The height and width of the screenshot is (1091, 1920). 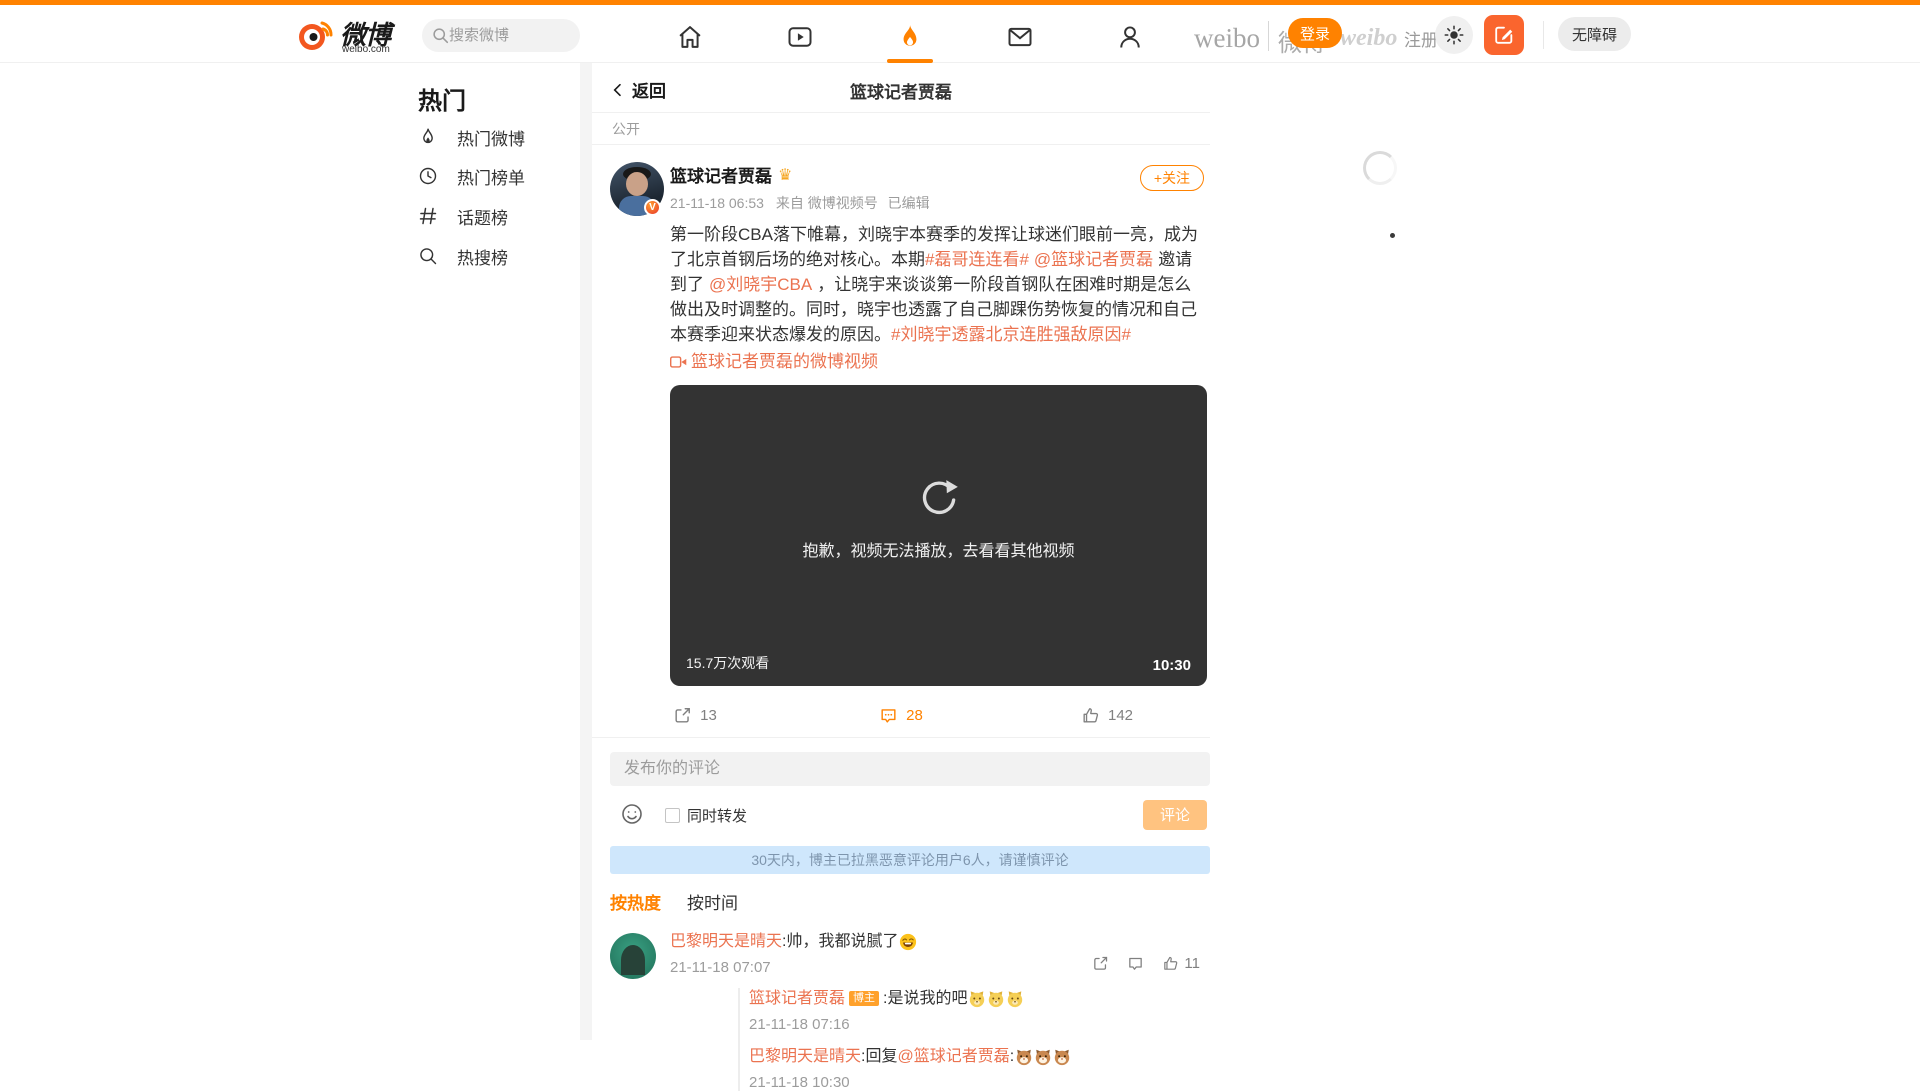 I want to click on register-link: 注册, so click(x=1421, y=38).